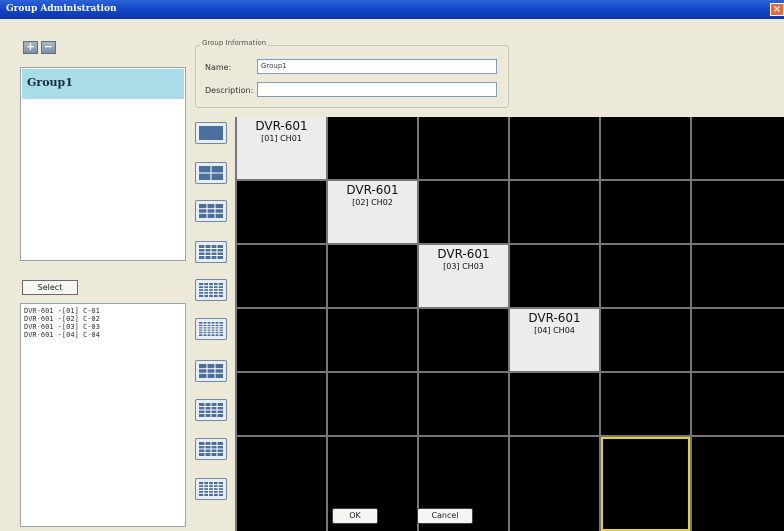 Image resolution: width=784 pixels, height=531 pixels. What do you see at coordinates (281, 138) in the screenshot?
I see `cell-channel-label: [01] CH01` at bounding box center [281, 138].